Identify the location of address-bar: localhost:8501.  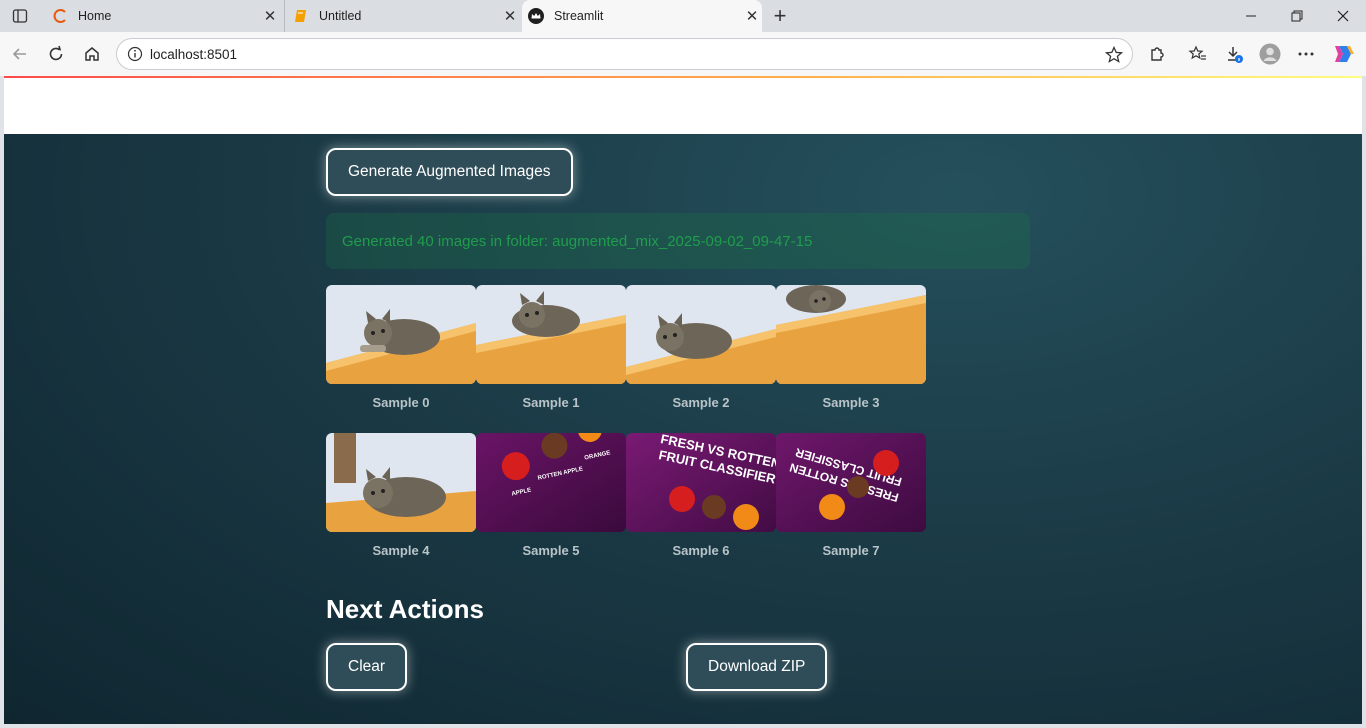
(624, 54).